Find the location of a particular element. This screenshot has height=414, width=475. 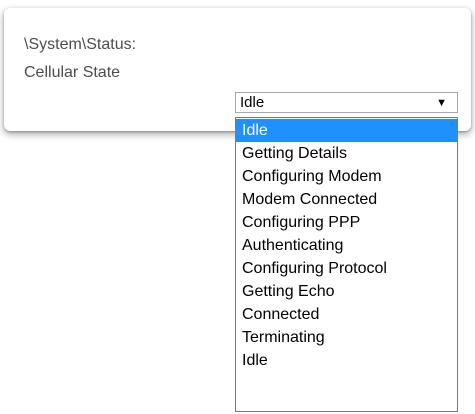

option-terminating: Terminating is located at coordinates (346, 337).